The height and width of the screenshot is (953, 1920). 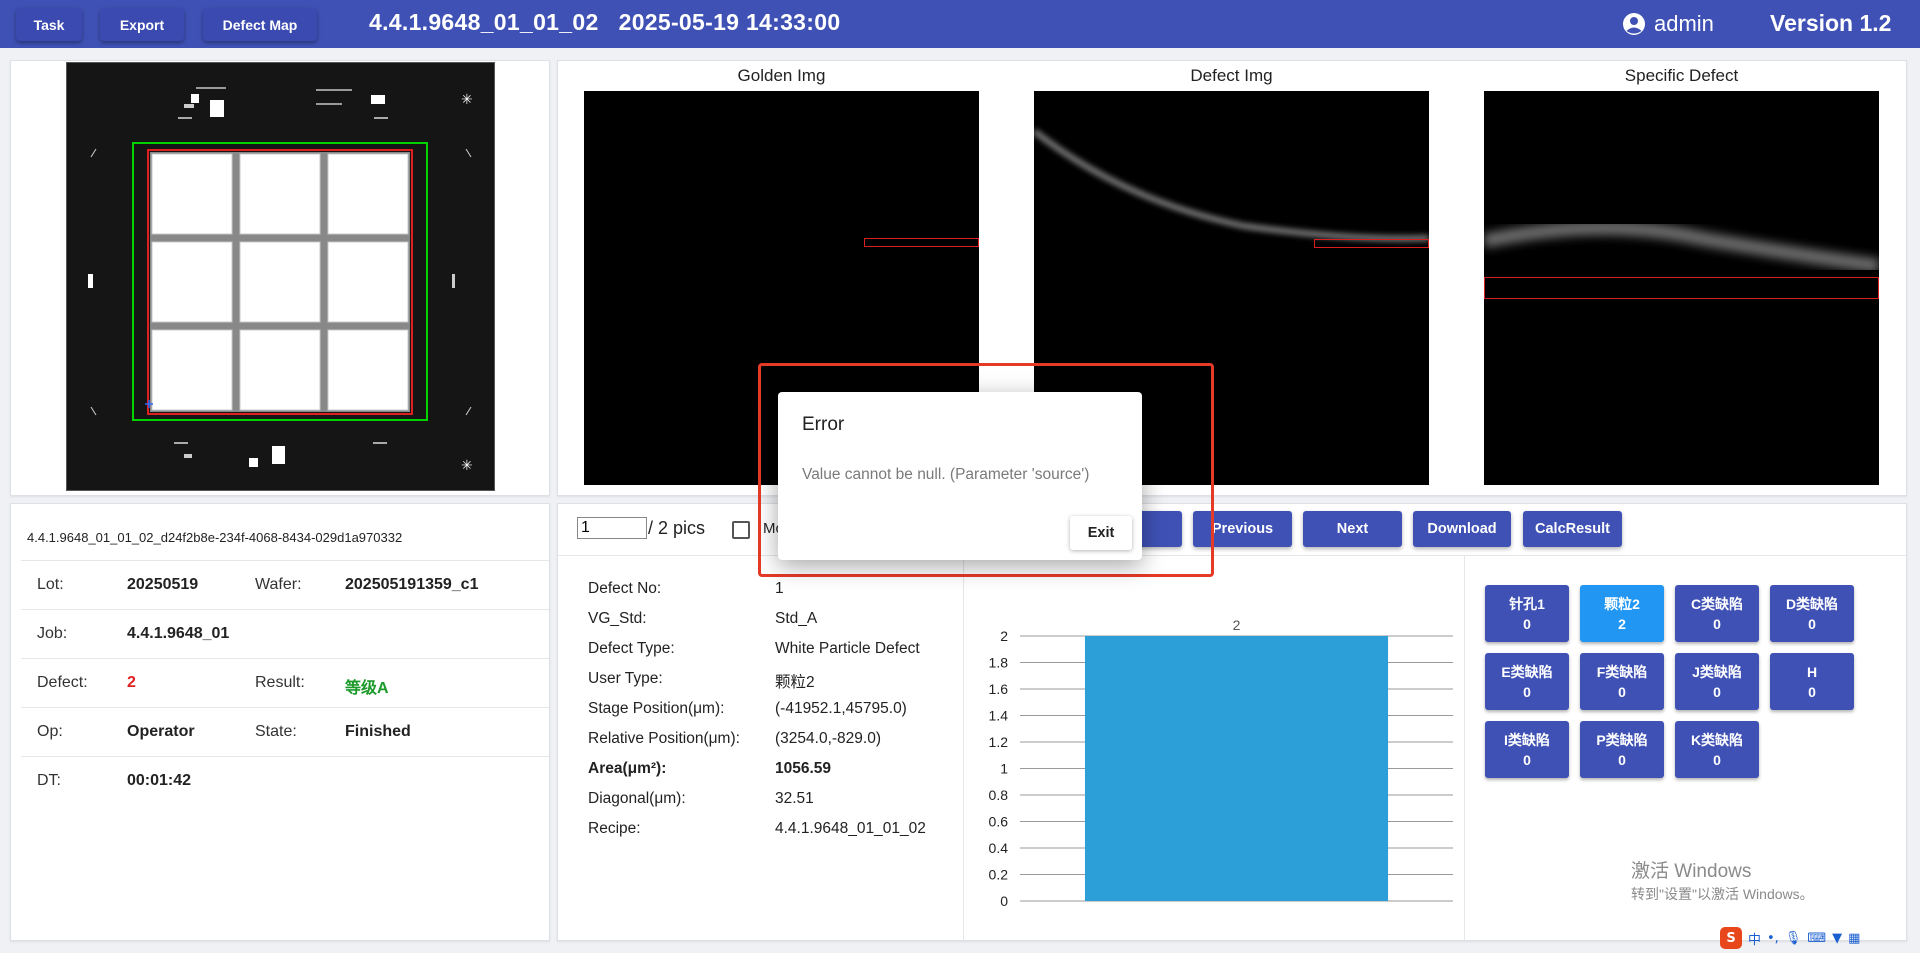 What do you see at coordinates (1462, 529) in the screenshot?
I see `download-button: Download` at bounding box center [1462, 529].